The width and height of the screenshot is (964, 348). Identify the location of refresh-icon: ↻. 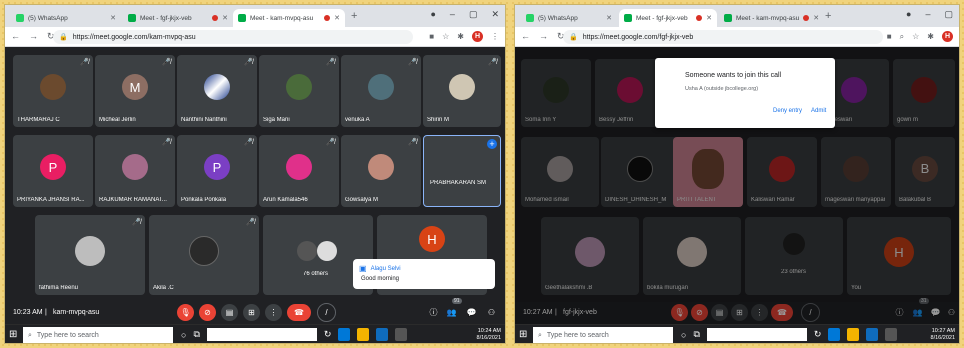
(328, 334).